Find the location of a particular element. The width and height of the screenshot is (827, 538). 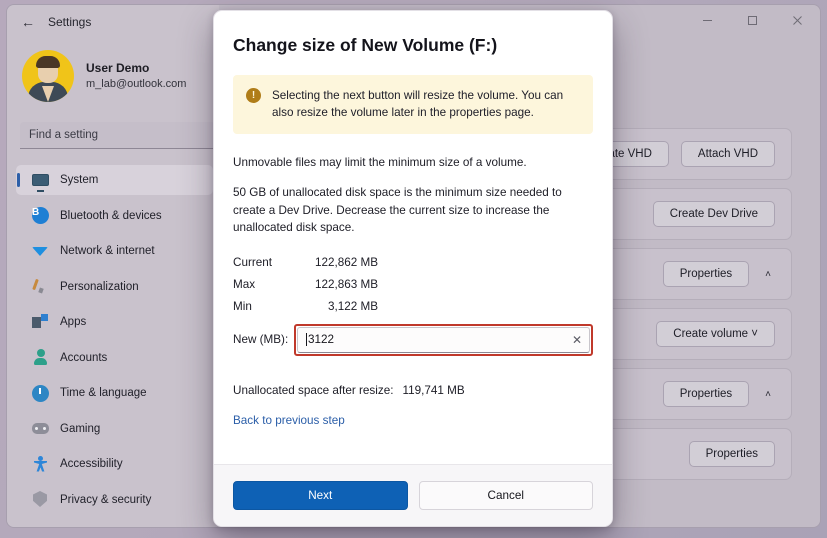

sidebar-item-bluetooth-devices: B Bluetooth & devices is located at coordinates (114, 216).